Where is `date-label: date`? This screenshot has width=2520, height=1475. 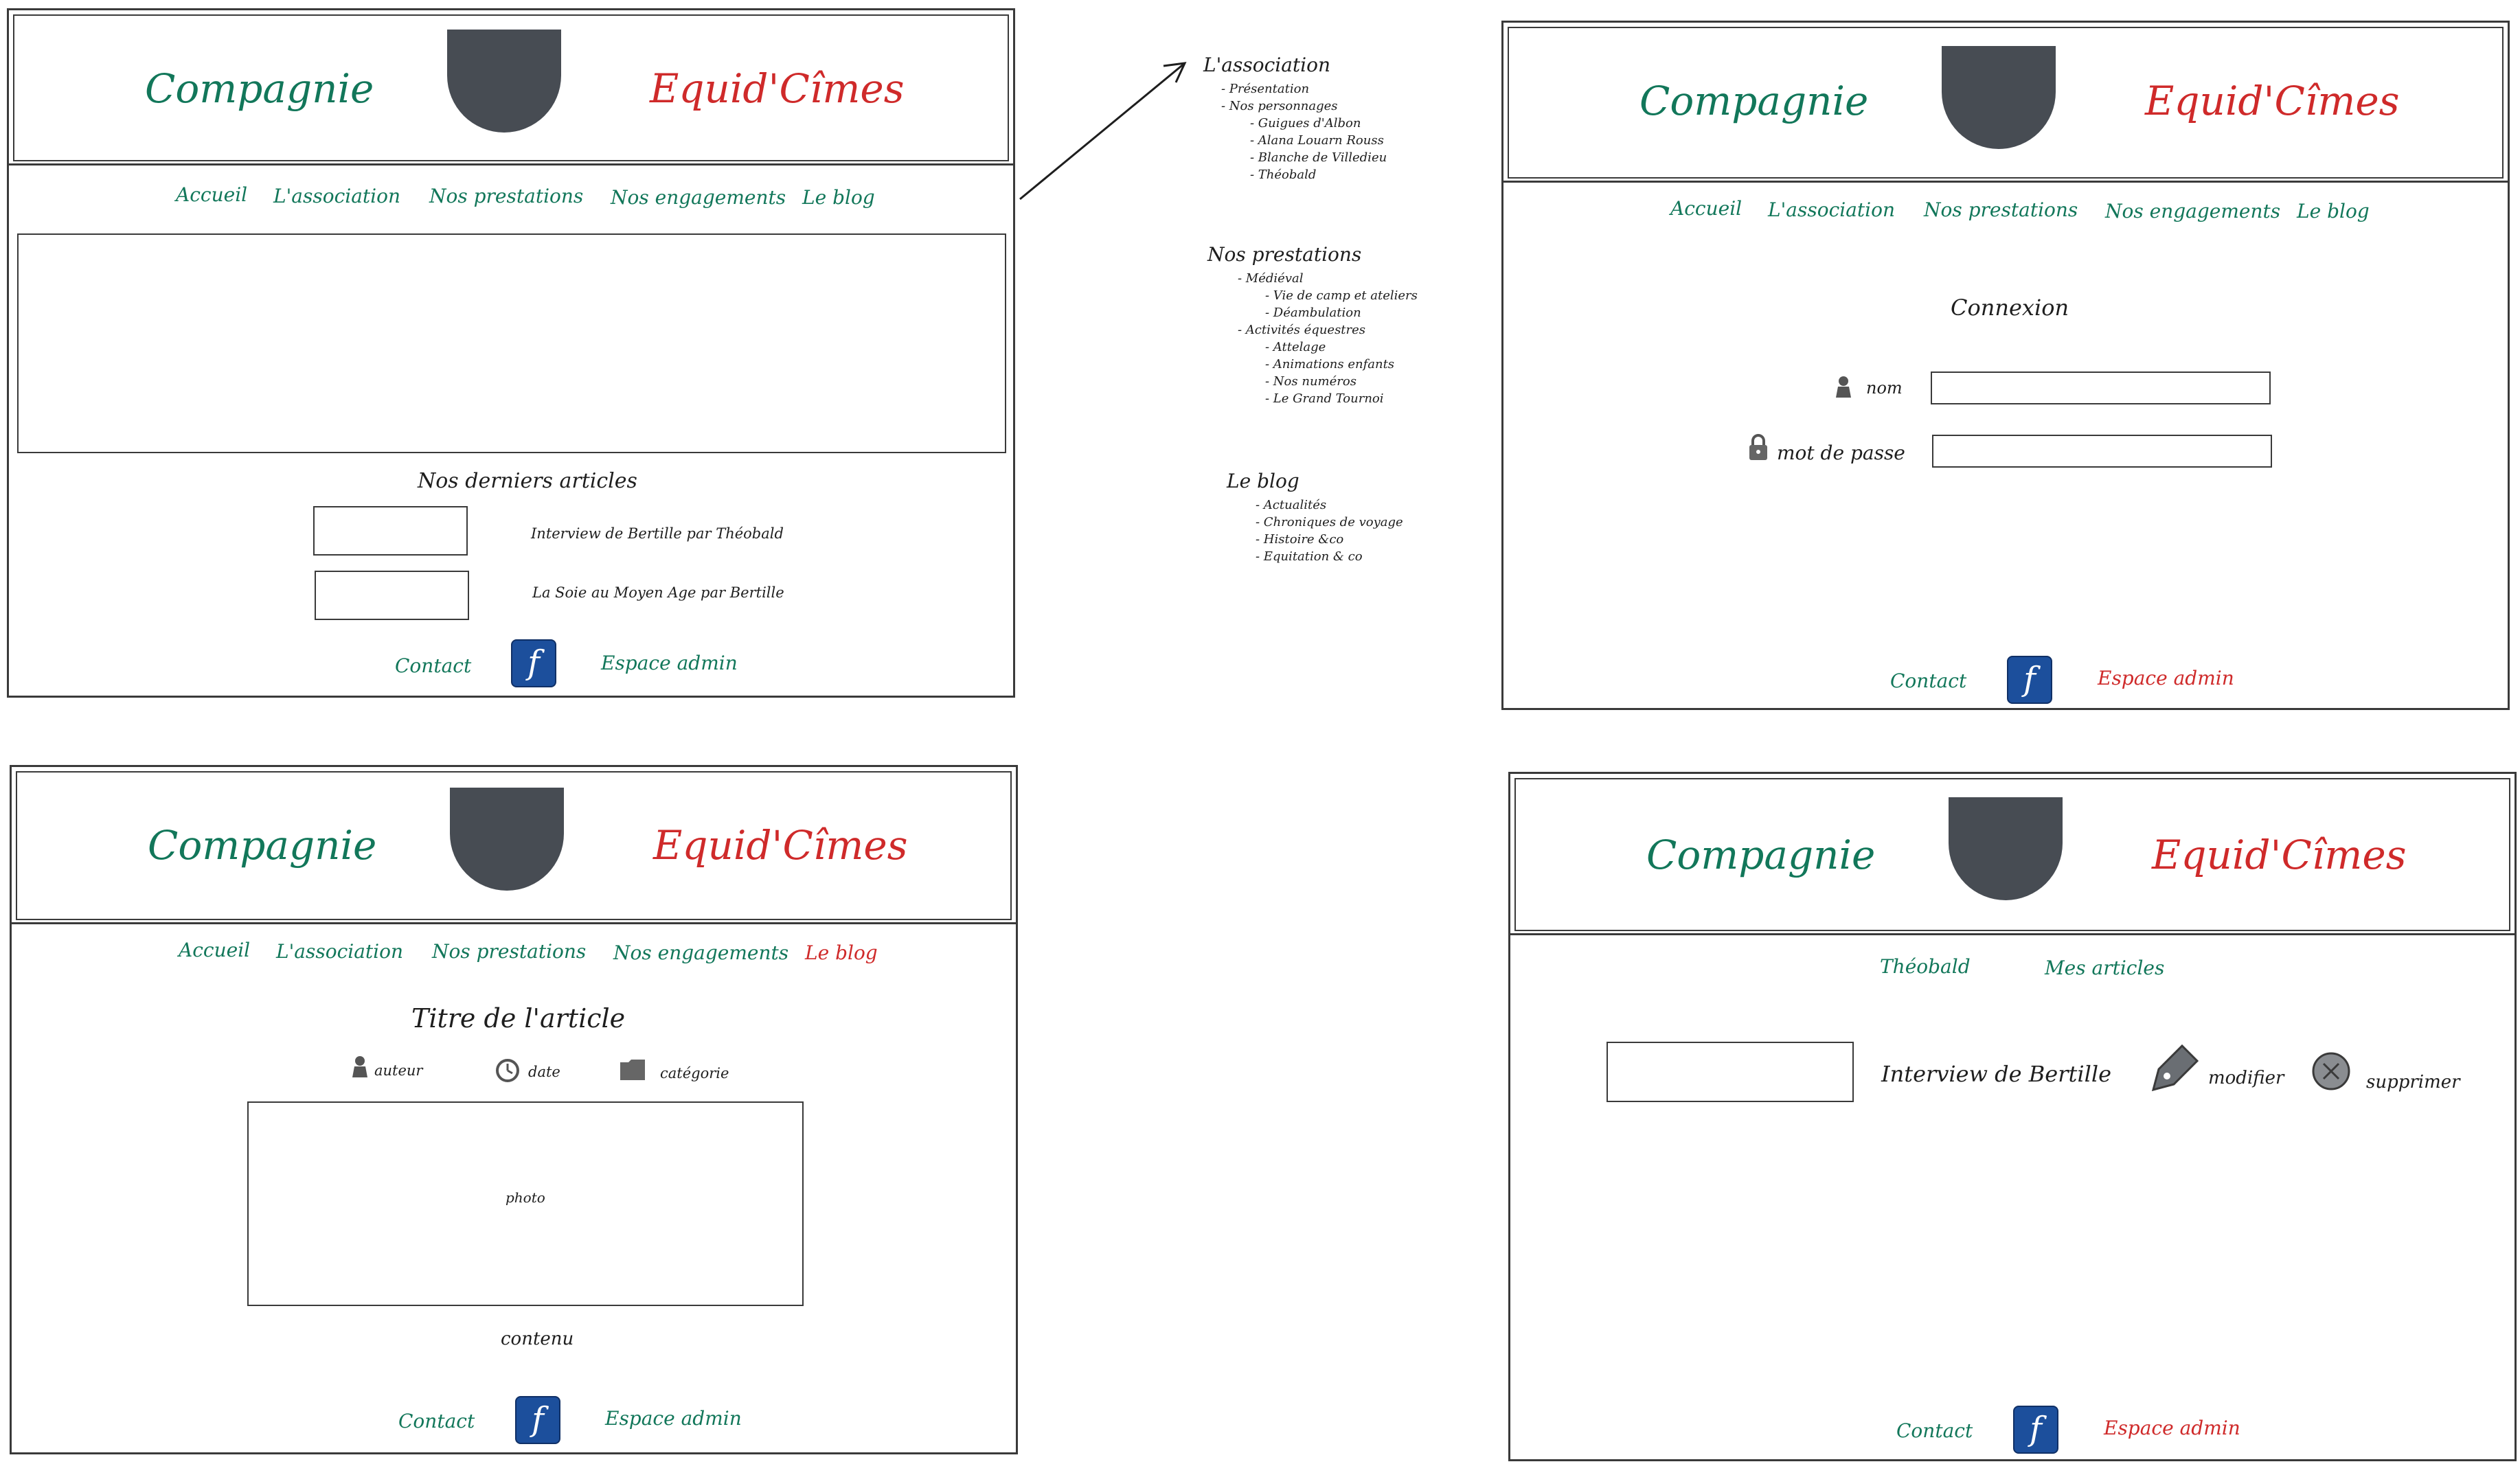
date-label: date is located at coordinates (544, 1072).